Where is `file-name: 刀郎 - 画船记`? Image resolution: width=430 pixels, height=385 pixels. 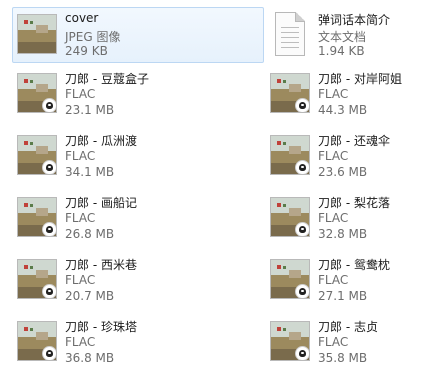
file-name: 刀郎 - 画船记 is located at coordinates (101, 203).